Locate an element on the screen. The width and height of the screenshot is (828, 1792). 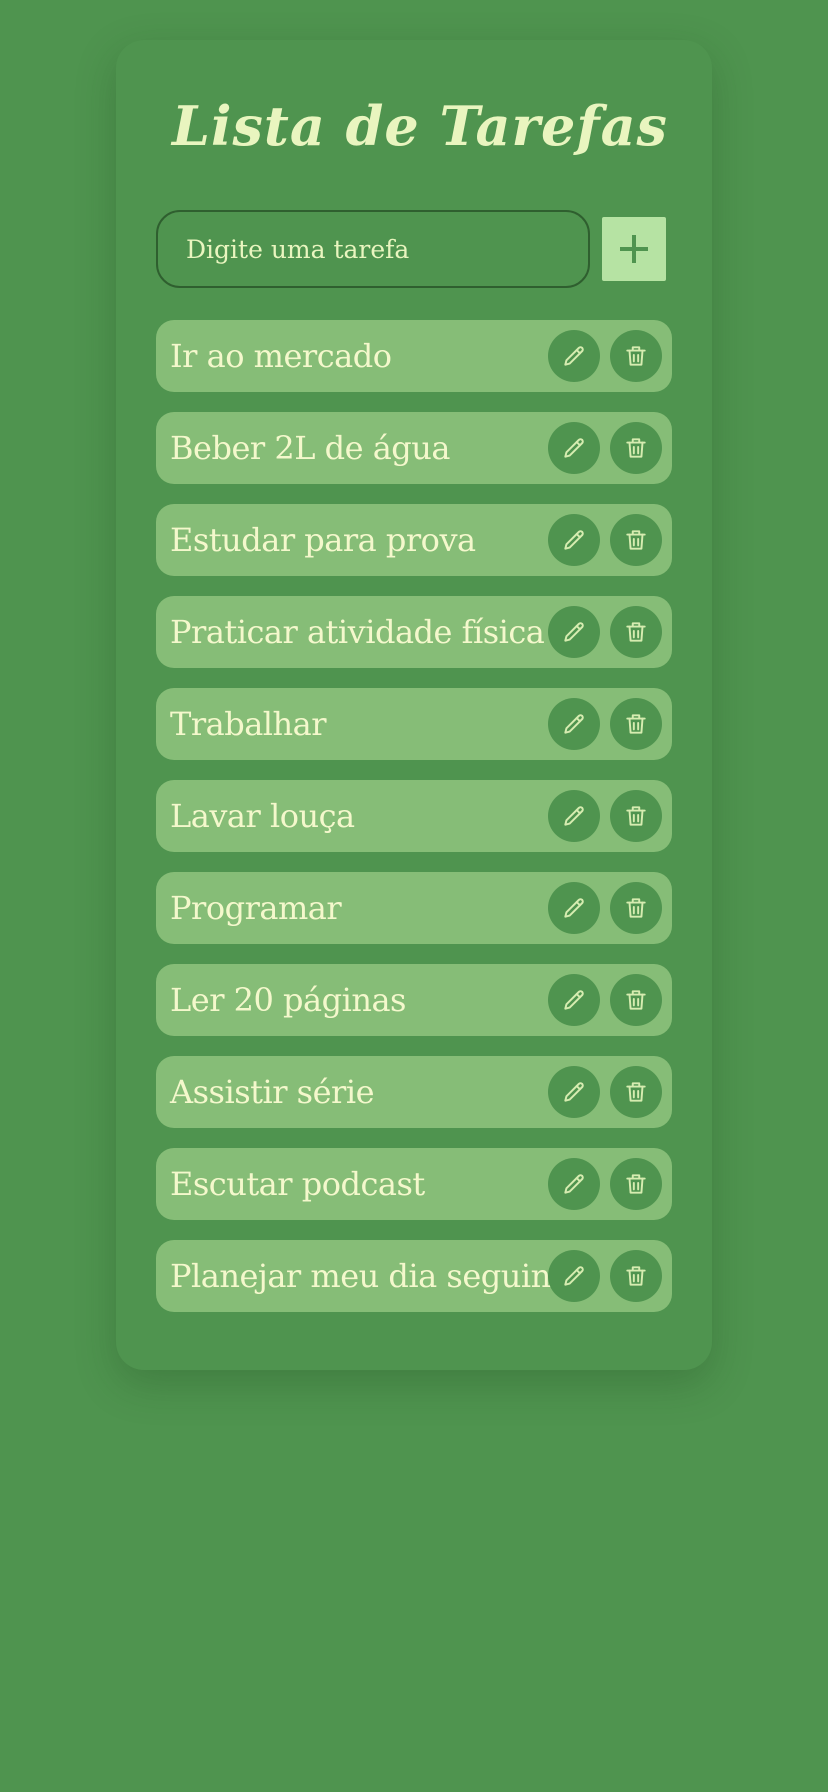
task-label: Escutar podcast is located at coordinates (297, 1184).